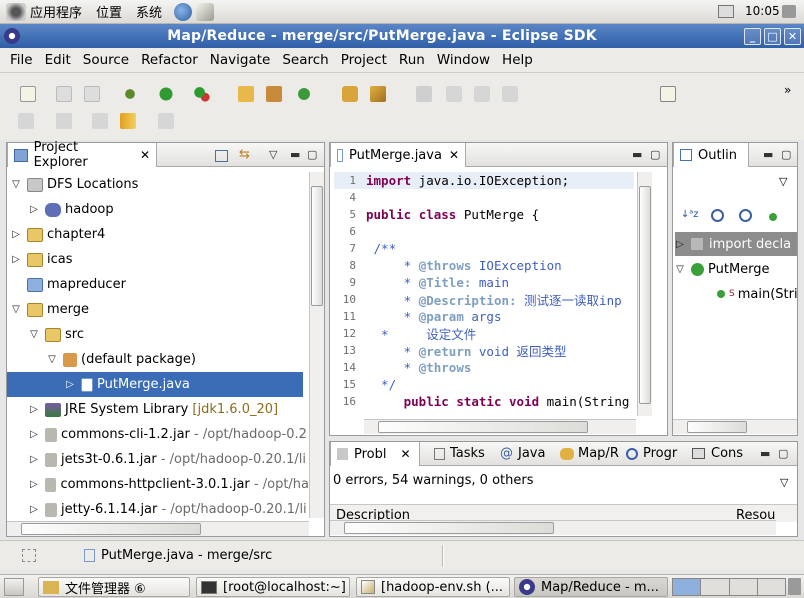 This screenshot has width=804, height=598. What do you see at coordinates (752, 36) in the screenshot?
I see `minimize-window-button: _` at bounding box center [752, 36].